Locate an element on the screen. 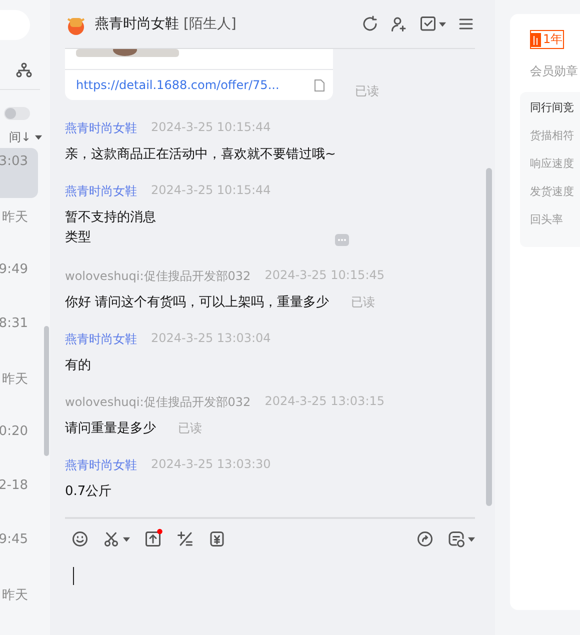 Image resolution: width=580 pixels, height=635 pixels. message-text: 0.7公斤 is located at coordinates (88, 491).